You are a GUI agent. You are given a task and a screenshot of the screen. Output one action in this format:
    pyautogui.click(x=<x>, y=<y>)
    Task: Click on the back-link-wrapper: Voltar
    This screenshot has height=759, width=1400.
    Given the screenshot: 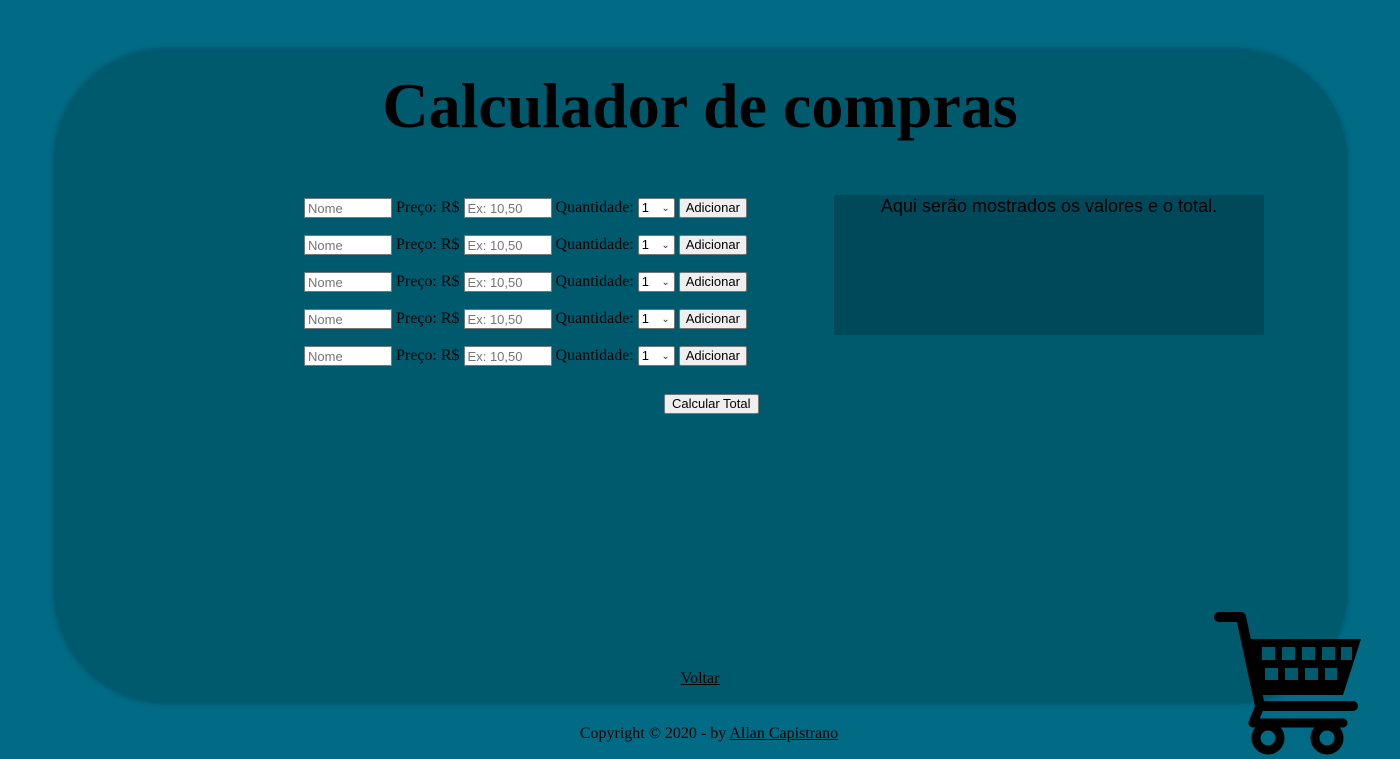 What is the action you would take?
    pyautogui.click(x=700, y=679)
    